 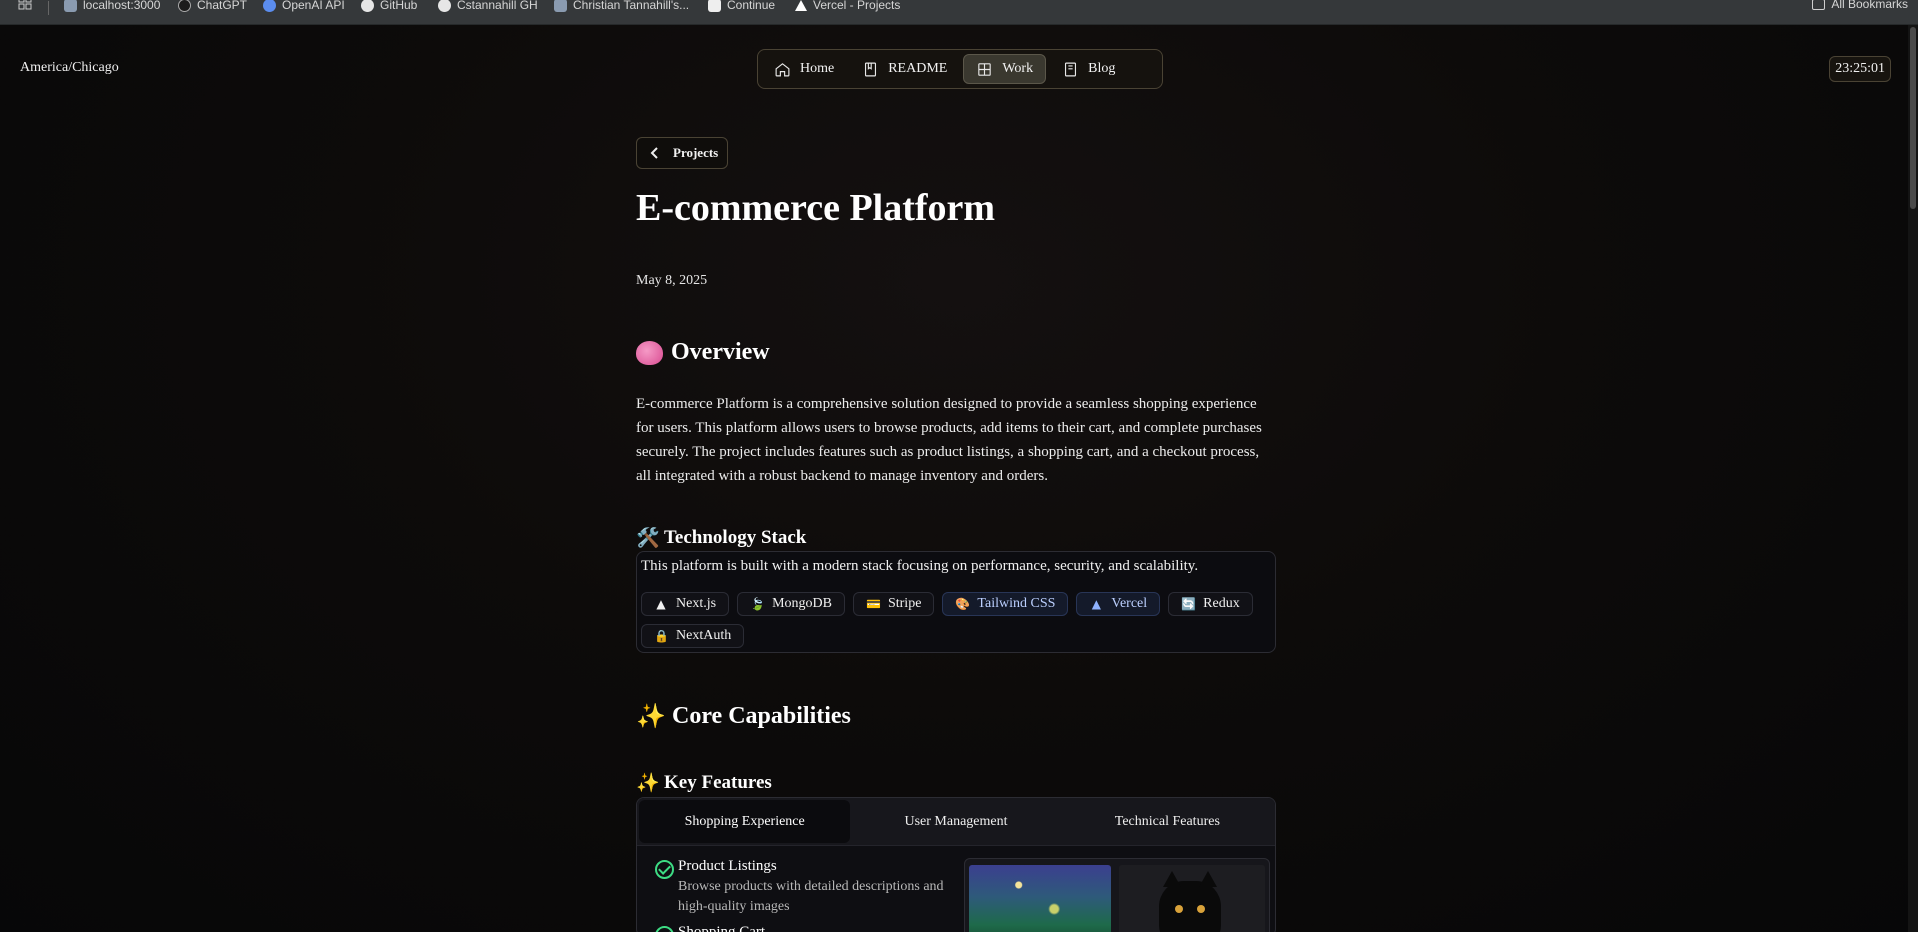 I want to click on black-cat-image, so click(x=1192, y=898).